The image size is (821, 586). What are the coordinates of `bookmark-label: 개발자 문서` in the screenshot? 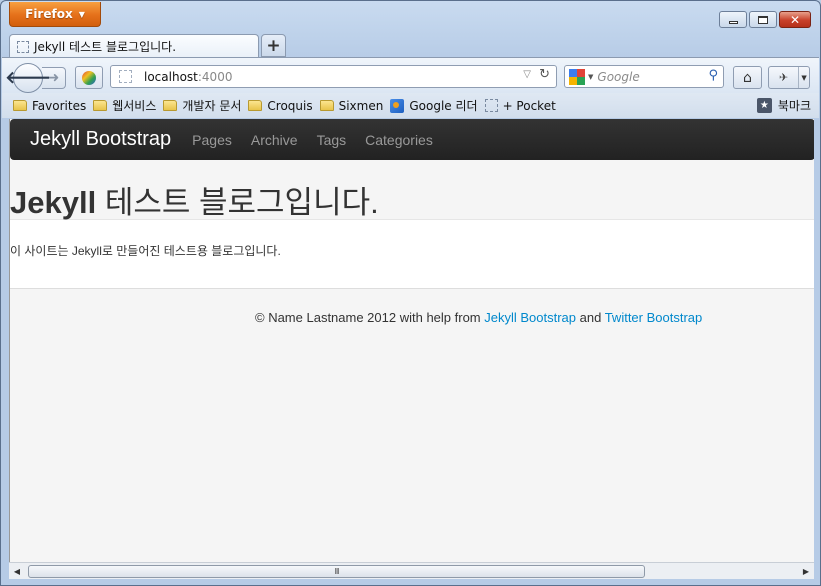 It's located at (212, 106).